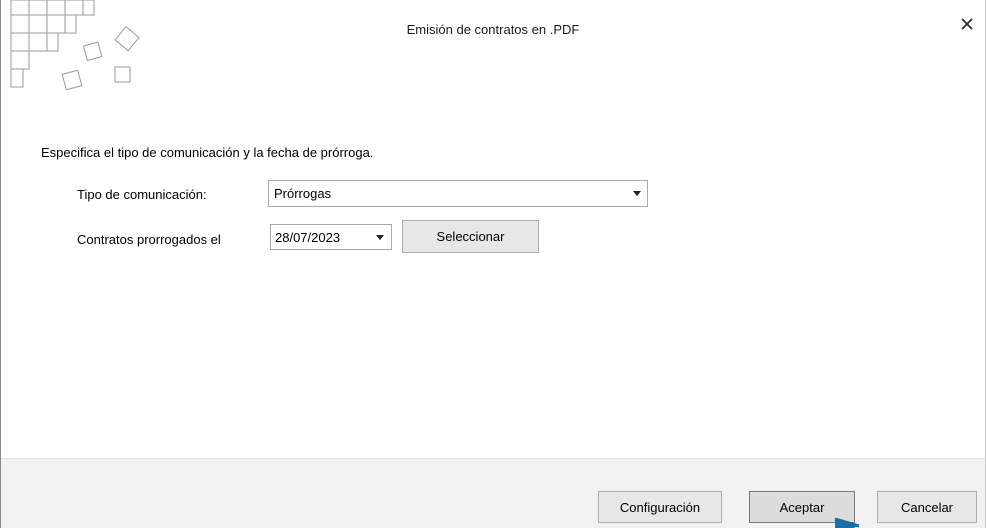 The height and width of the screenshot is (528, 986). Describe the element at coordinates (149, 239) in the screenshot. I see `contratos-prorrogados-label: Contratos prorrogados el` at that location.